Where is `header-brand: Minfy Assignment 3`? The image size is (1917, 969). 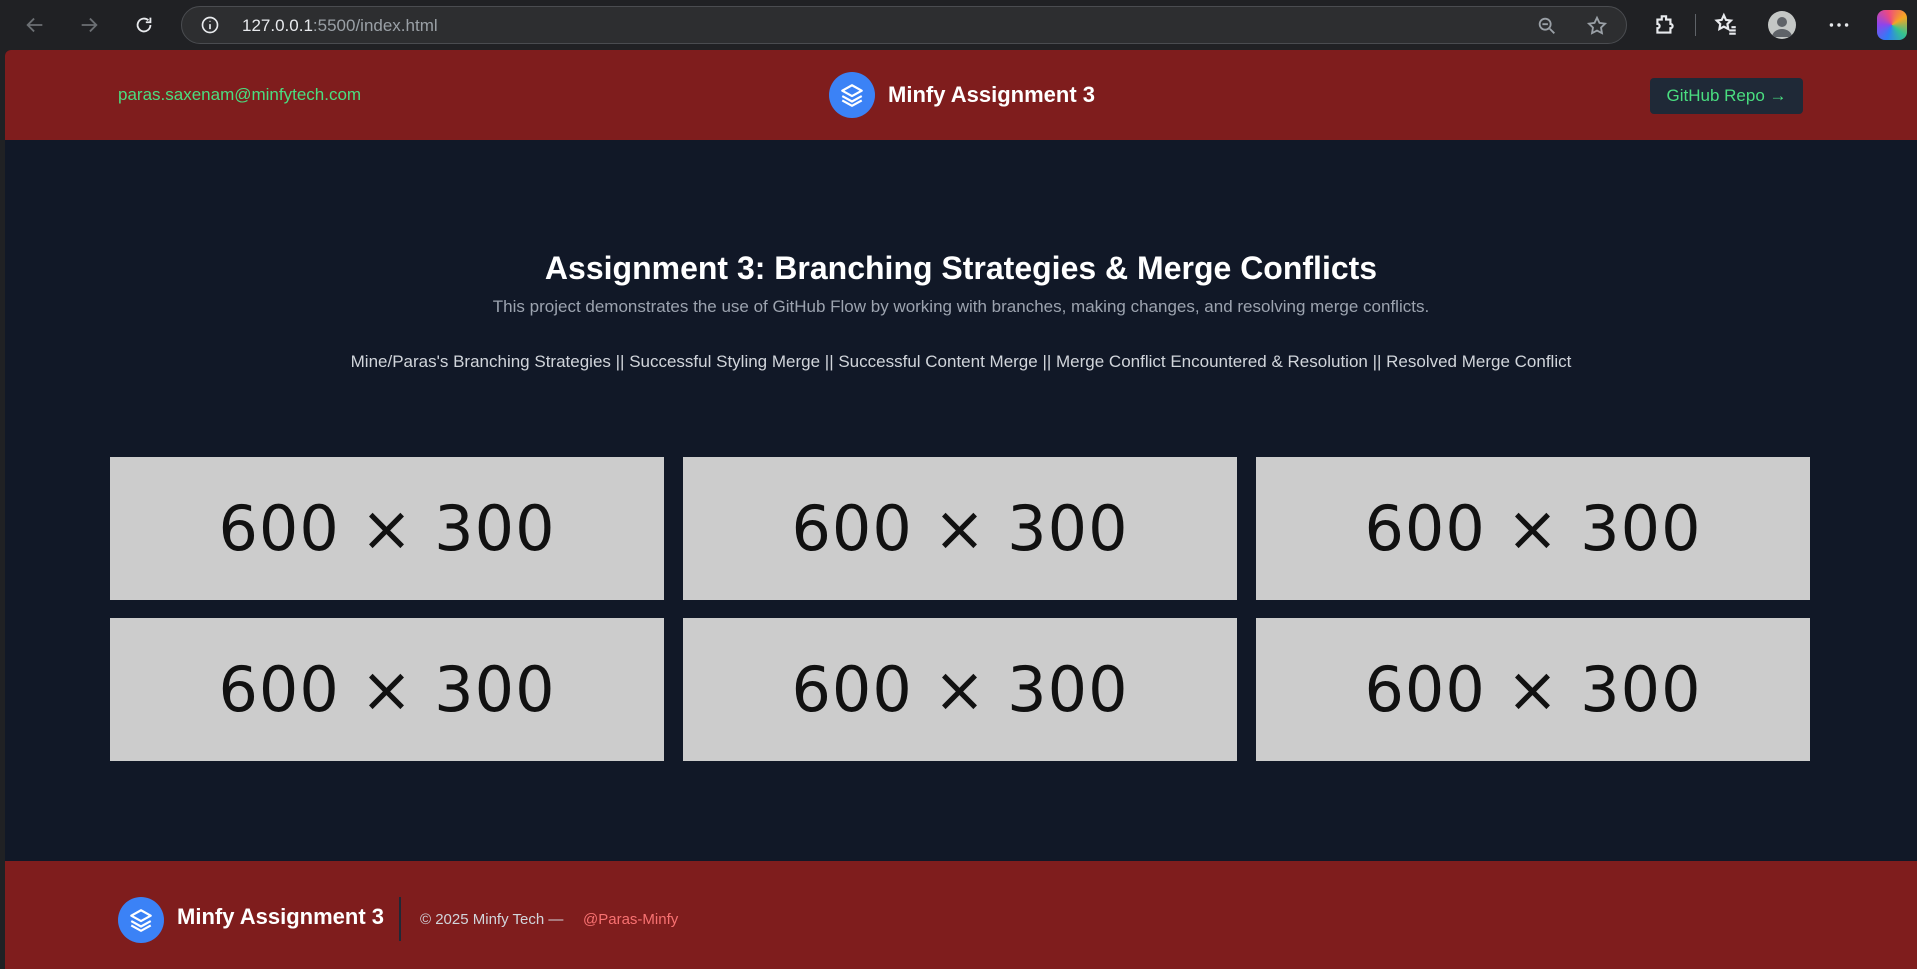 header-brand: Minfy Assignment 3 is located at coordinates (962, 95).